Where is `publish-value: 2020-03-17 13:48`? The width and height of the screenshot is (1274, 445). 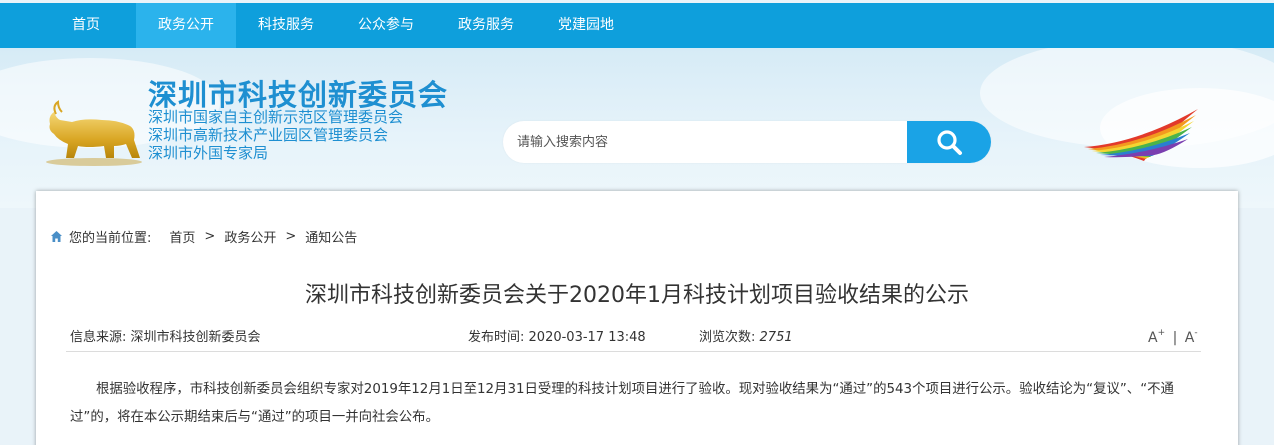
publish-value: 2020-03-17 13:48 is located at coordinates (587, 337).